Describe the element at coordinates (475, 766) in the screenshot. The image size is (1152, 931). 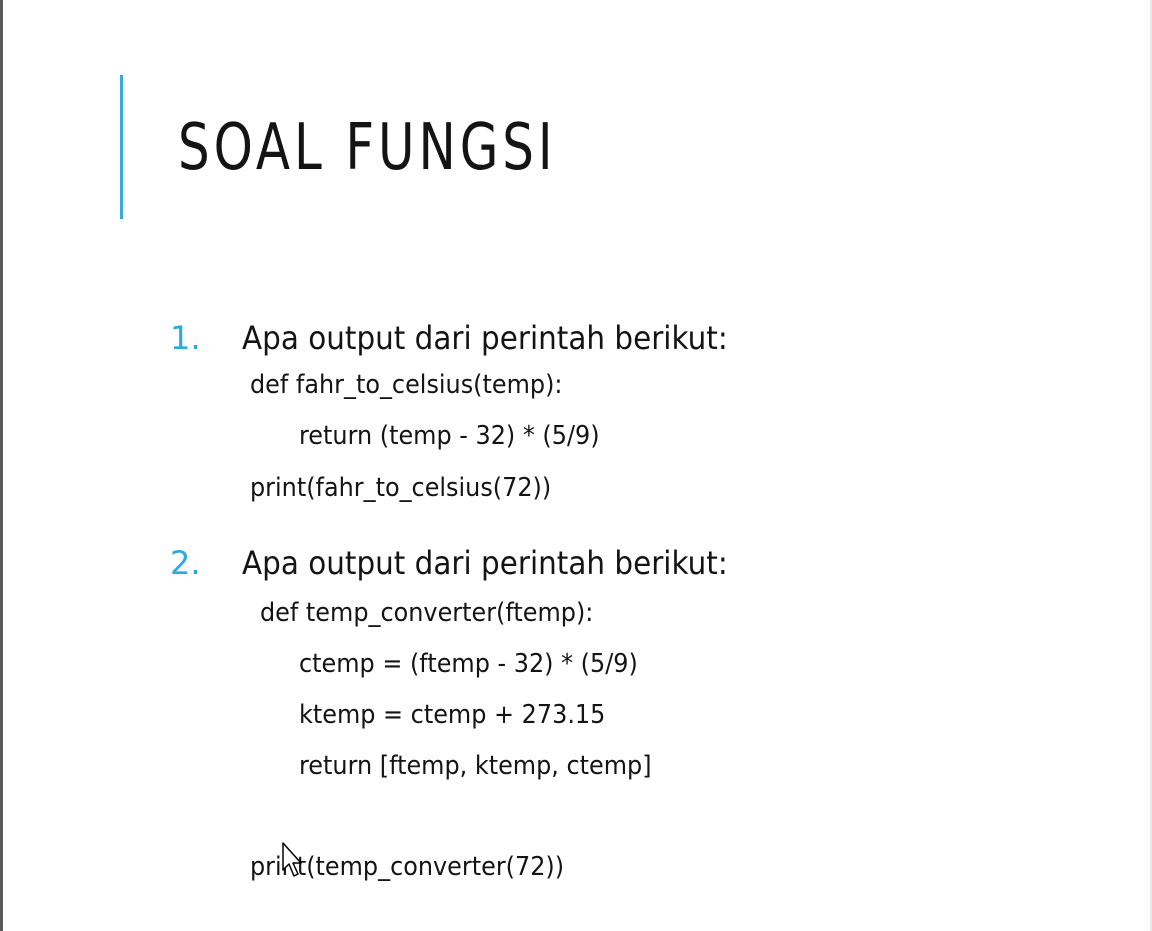
I see `code-line: return [ftemp, ktemp, ctemp]` at that location.